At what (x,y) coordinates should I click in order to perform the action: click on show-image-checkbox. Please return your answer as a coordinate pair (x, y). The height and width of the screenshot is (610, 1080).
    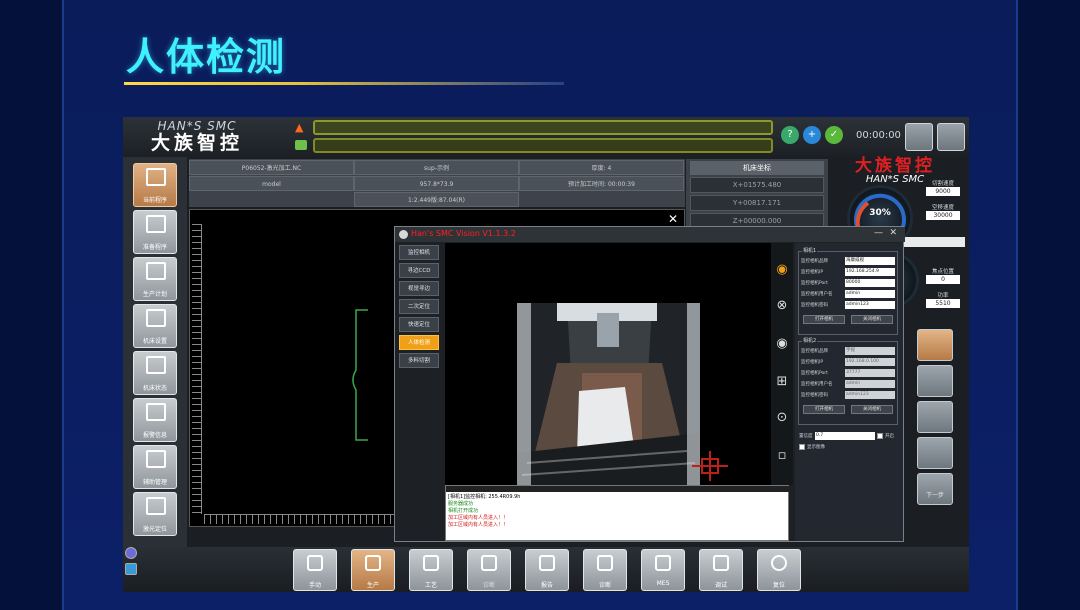
    Looking at the image, I should click on (802, 447).